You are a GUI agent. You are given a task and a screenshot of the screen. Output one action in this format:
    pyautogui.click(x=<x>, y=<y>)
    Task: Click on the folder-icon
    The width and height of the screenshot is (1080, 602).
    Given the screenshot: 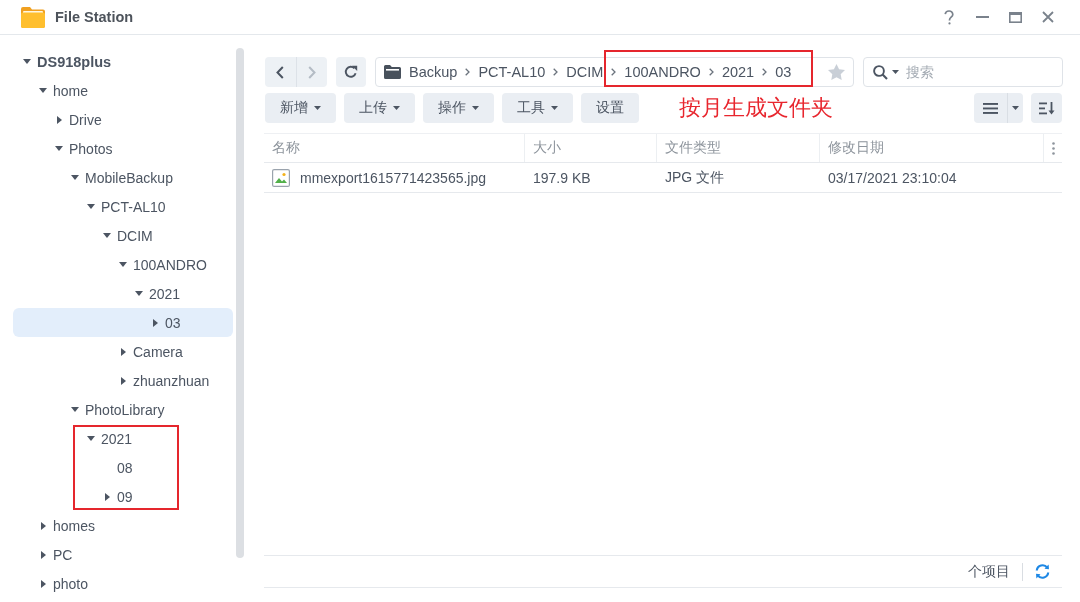 What is the action you would take?
    pyautogui.click(x=392, y=72)
    